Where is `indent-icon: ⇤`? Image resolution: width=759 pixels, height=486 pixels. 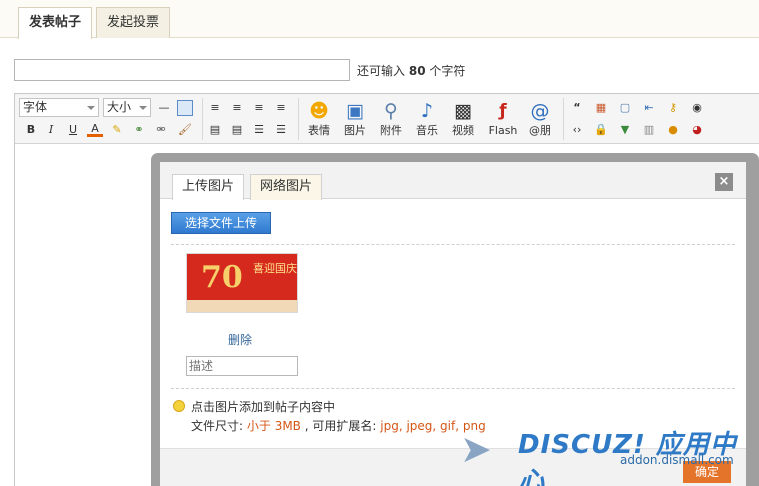 indent-icon: ⇤ is located at coordinates (649, 108).